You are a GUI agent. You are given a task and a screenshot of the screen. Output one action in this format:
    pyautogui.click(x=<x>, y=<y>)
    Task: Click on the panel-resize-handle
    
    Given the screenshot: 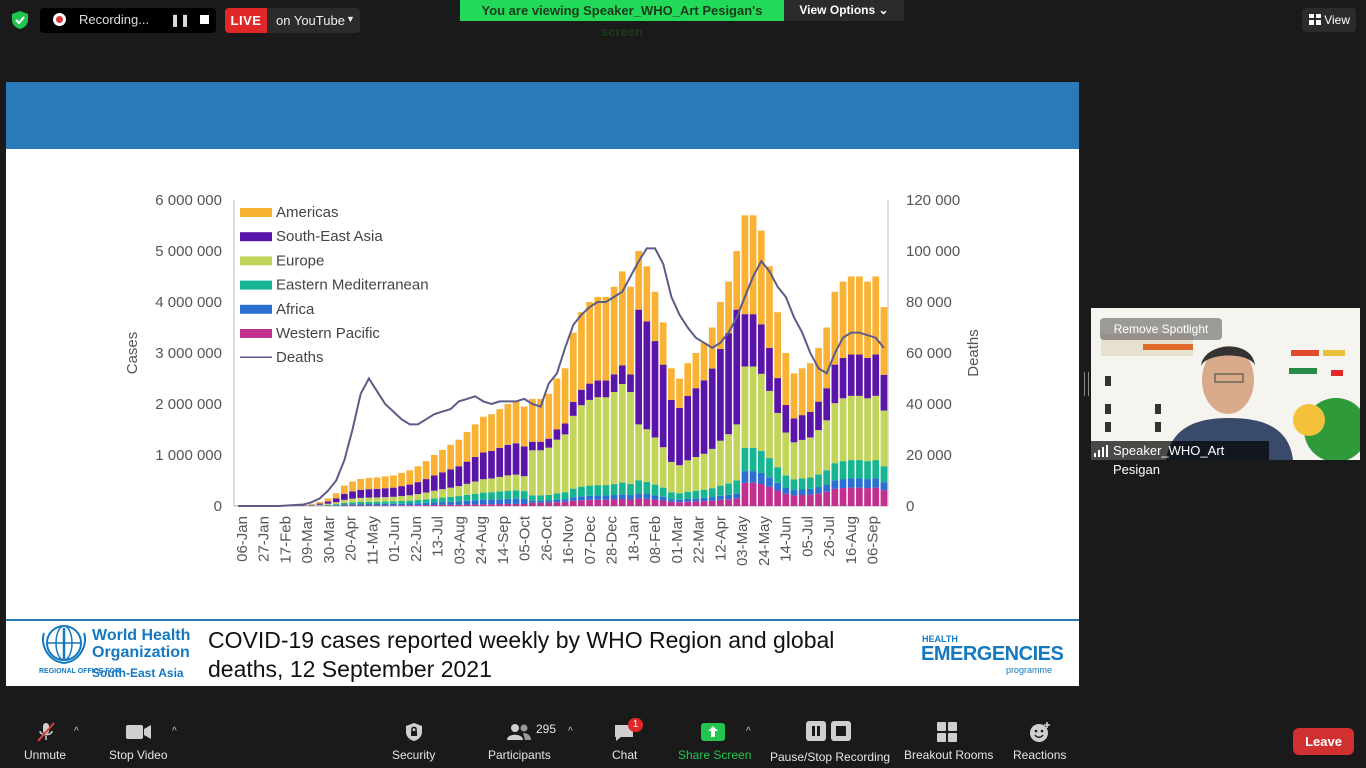 What is the action you would take?
    pyautogui.click(x=1086, y=384)
    